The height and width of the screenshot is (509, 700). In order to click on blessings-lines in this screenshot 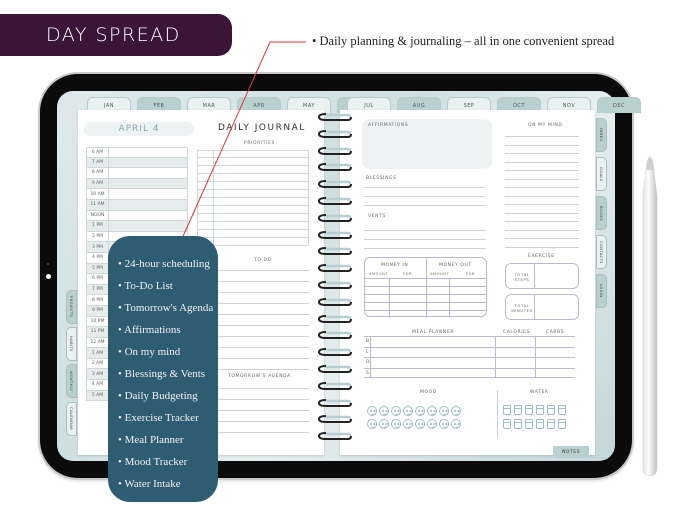, I will do `click(425, 200)`.